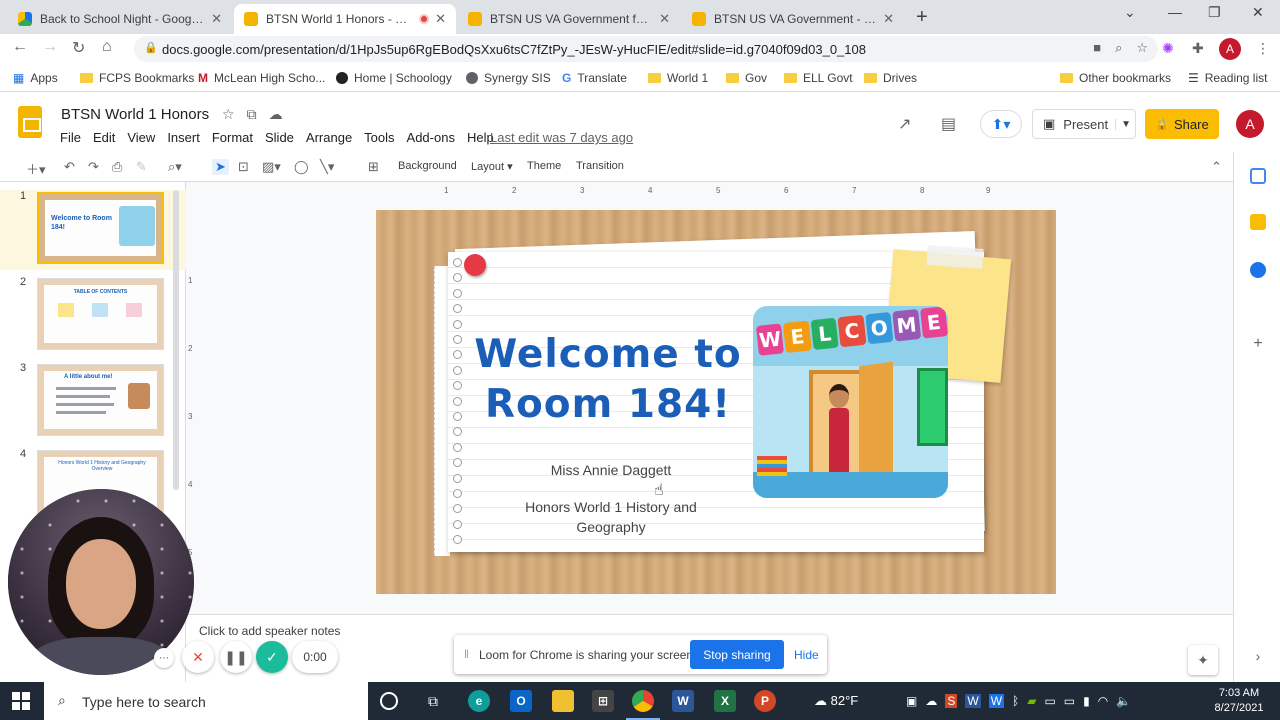  I want to click on bookmark-drives: Drives, so click(890, 78).